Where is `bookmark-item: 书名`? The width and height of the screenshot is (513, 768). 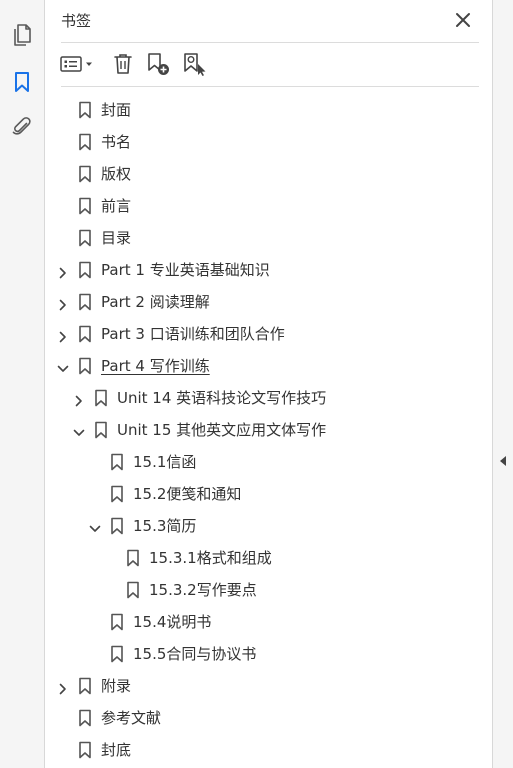 bookmark-item: 书名 is located at coordinates (268, 142).